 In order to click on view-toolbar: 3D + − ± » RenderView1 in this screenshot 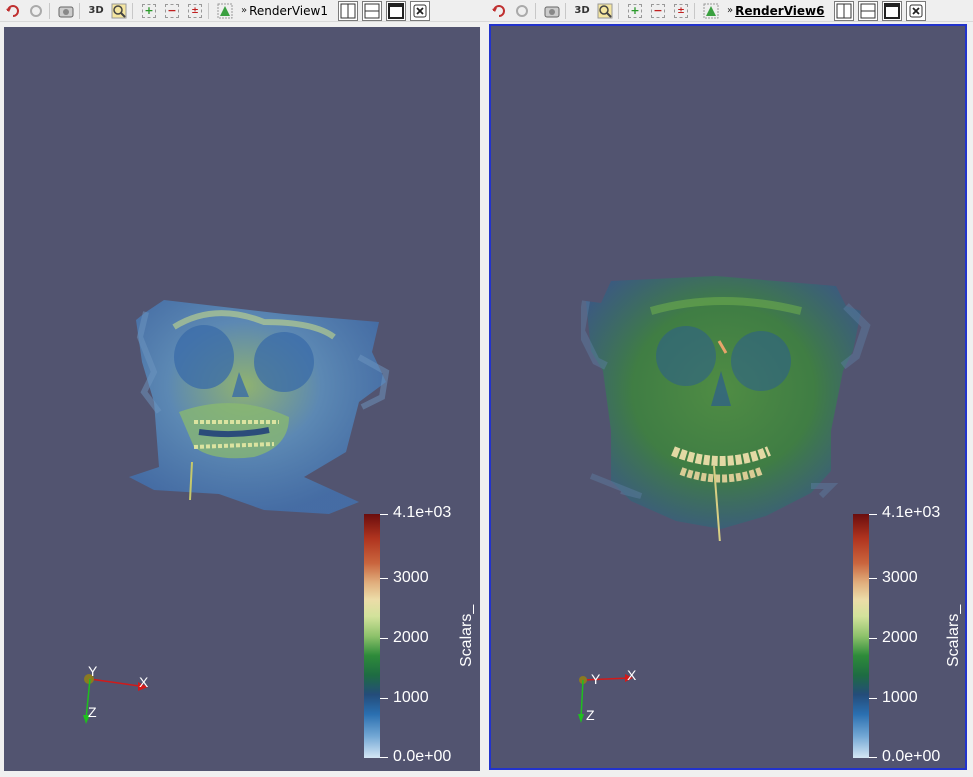, I will do `click(243, 11)`.